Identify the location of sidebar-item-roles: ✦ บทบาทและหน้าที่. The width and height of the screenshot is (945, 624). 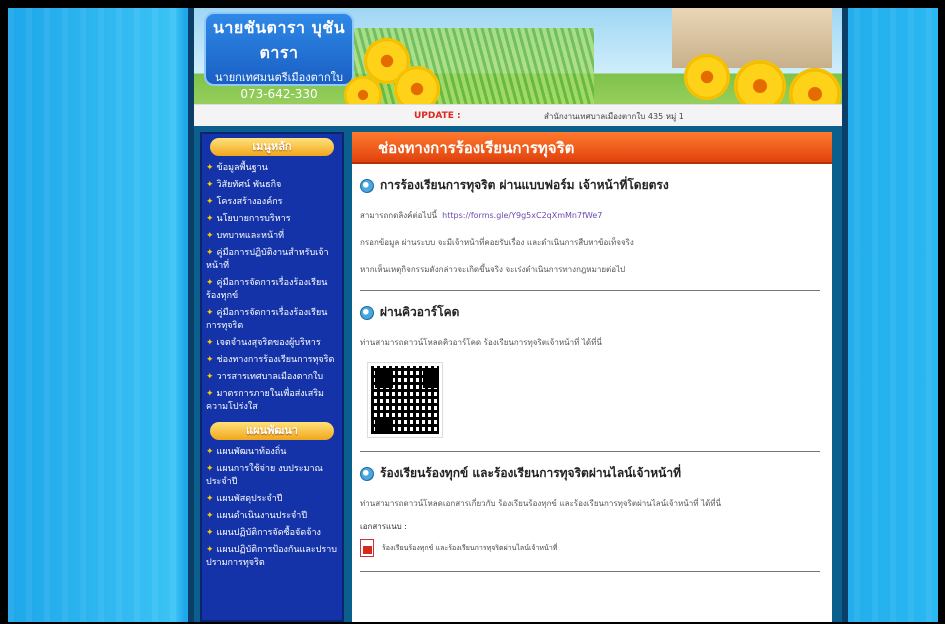
(273, 236).